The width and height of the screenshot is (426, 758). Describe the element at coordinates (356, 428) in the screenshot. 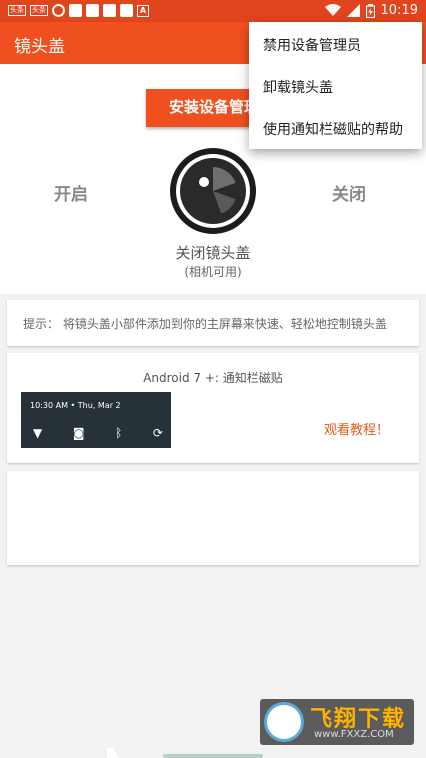

I see `watch-tutorial-link: 观看教程！` at that location.